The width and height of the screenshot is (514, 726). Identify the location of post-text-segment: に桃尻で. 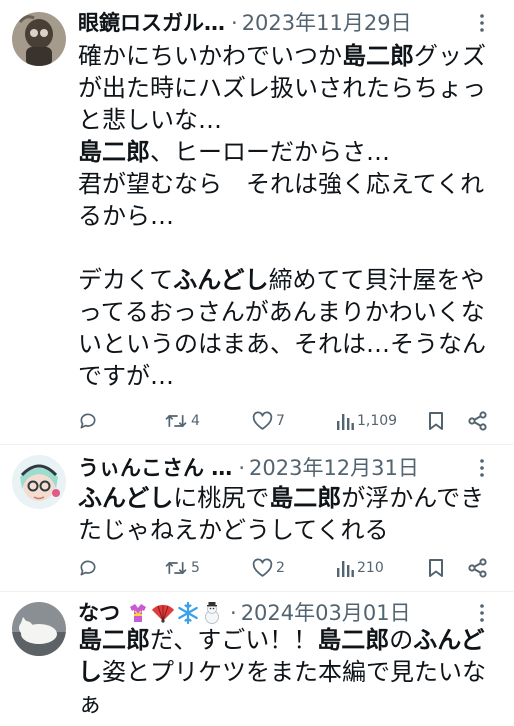
(221, 498).